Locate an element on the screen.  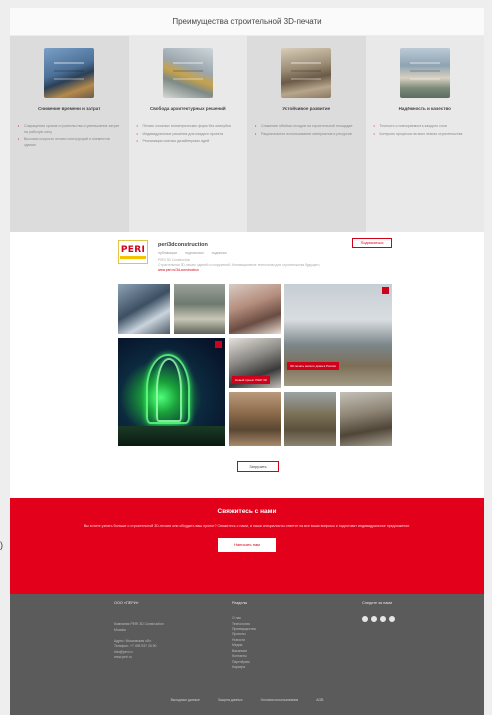
stat-followers: подписчики is located at coordinates (194, 253).